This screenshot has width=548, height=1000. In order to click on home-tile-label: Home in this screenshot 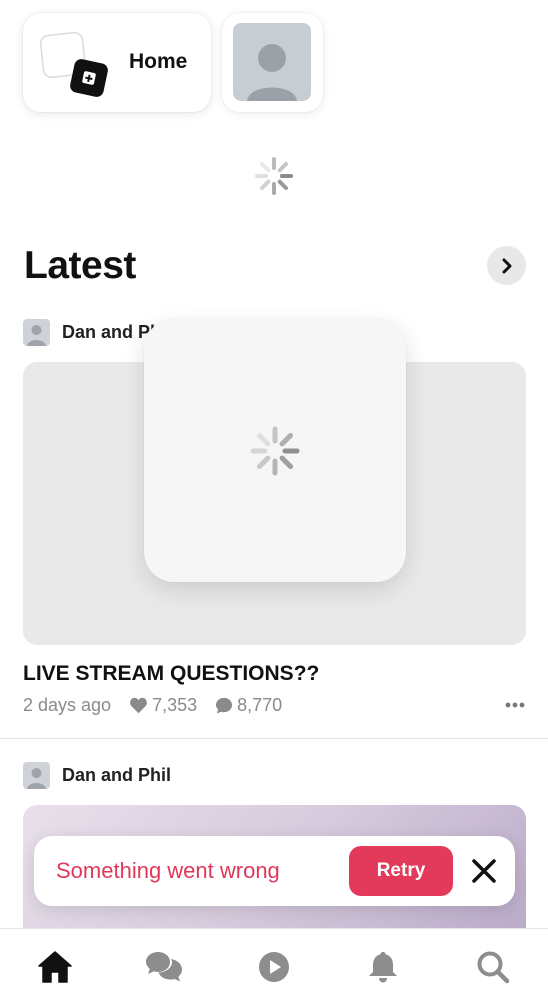, I will do `click(158, 61)`.